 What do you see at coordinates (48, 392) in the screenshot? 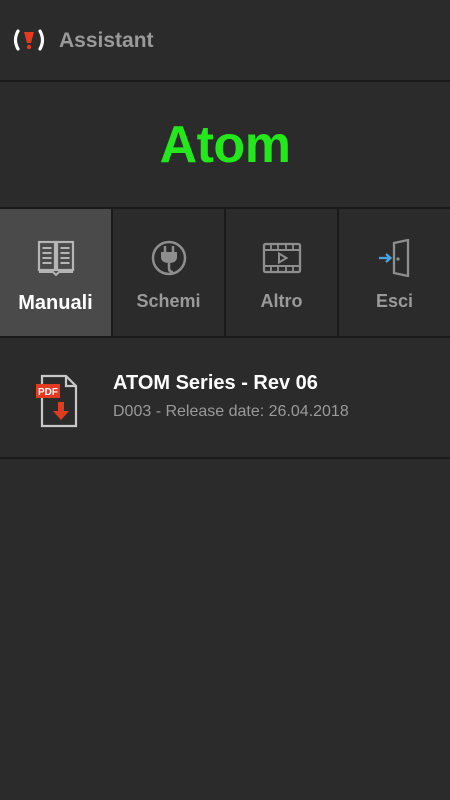
I see `pdf-badge: PDF` at bounding box center [48, 392].